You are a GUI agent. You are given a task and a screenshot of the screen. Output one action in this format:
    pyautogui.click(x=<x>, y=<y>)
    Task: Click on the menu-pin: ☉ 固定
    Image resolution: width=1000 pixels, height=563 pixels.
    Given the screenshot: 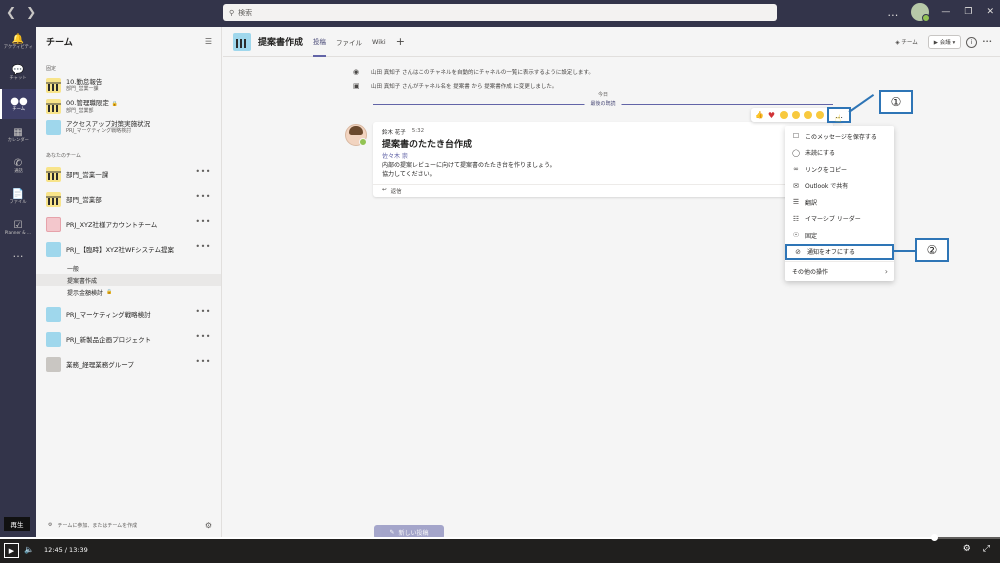 What is the action you would take?
    pyautogui.click(x=839, y=235)
    